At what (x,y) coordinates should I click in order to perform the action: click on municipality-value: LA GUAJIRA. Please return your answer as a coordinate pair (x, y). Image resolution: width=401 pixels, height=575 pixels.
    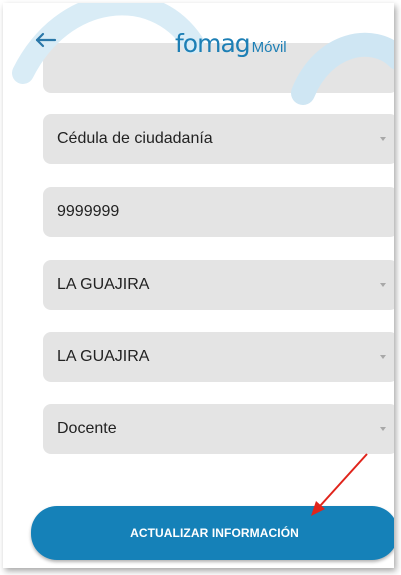
    Looking at the image, I should click on (103, 356).